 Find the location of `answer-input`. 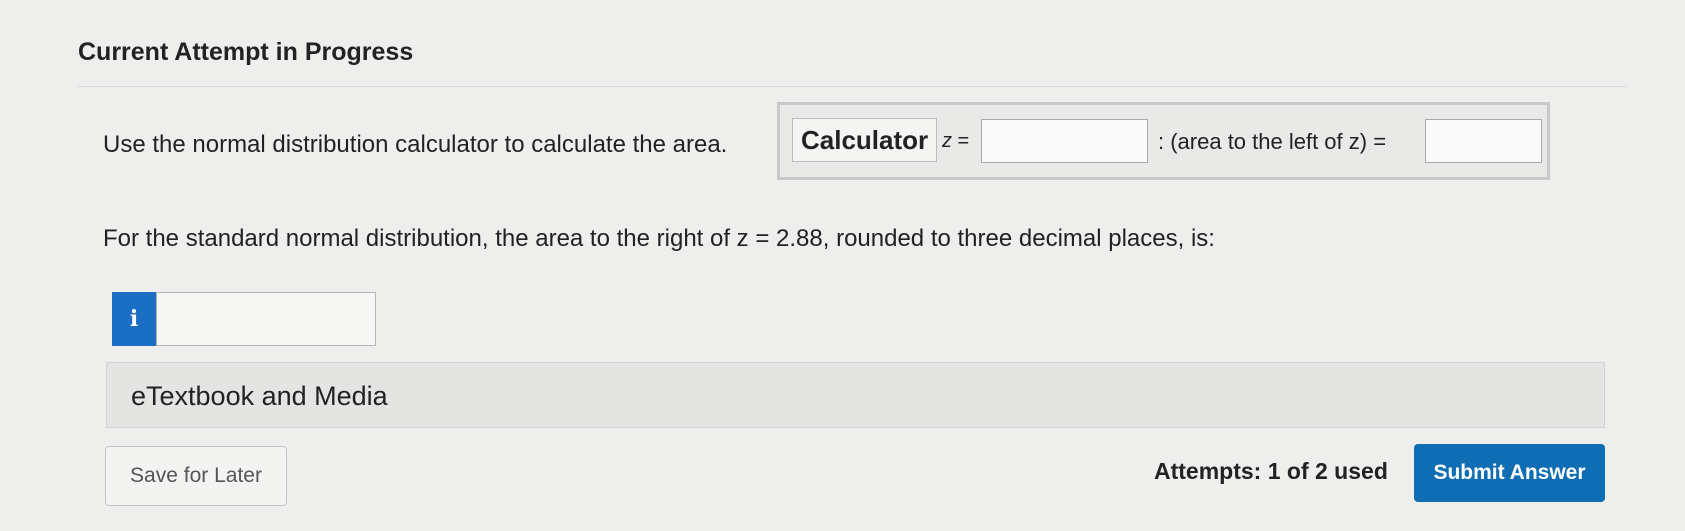

answer-input is located at coordinates (266, 319).